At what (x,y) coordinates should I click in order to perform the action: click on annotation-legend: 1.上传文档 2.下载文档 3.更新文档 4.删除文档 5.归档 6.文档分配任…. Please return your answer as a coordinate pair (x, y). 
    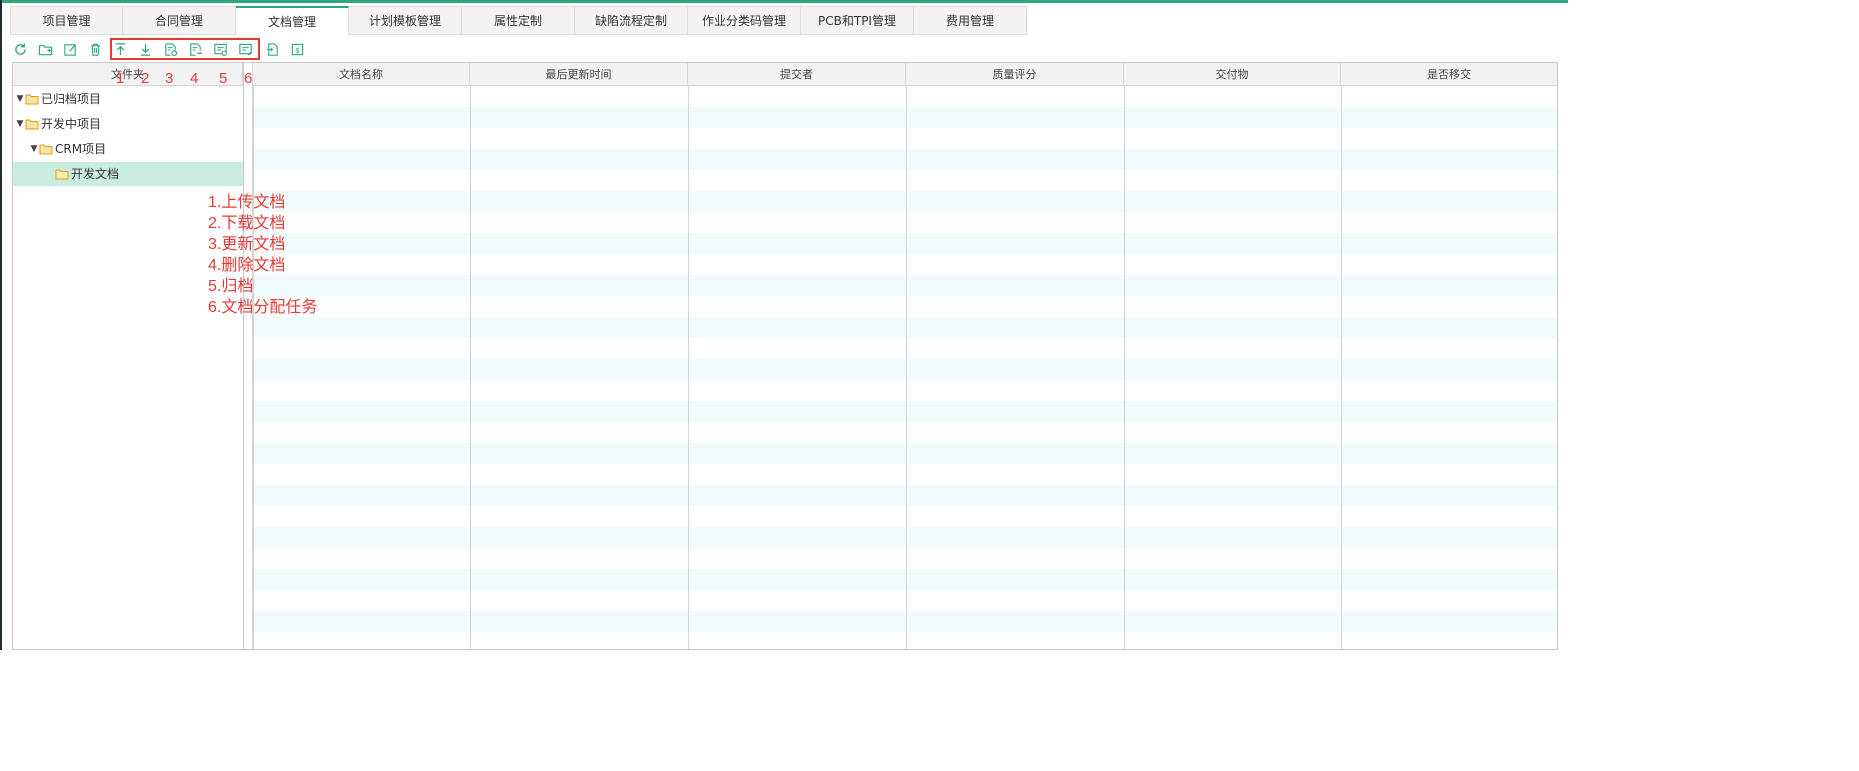
    Looking at the image, I should click on (262, 255).